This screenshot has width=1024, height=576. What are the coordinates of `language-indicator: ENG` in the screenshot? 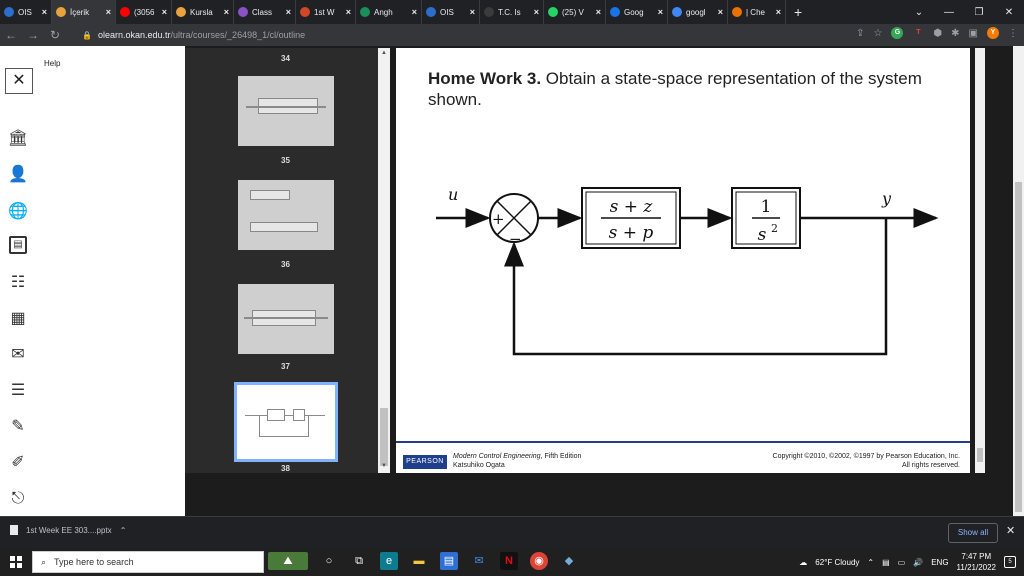 It's located at (939, 562).